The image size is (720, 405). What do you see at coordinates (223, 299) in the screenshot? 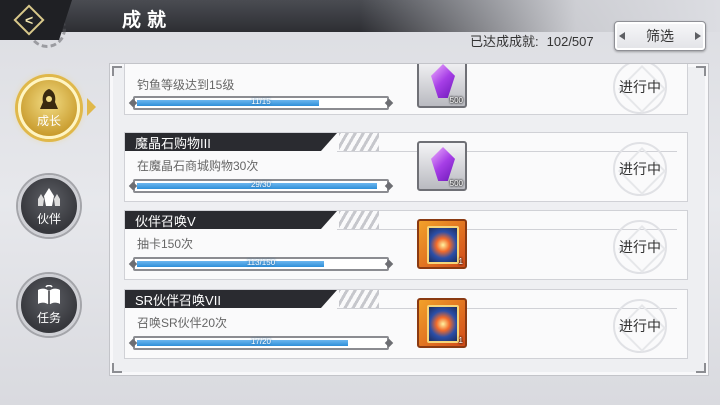
I see `achievement-title-bar: SR伙伴召唤VII` at bounding box center [223, 299].